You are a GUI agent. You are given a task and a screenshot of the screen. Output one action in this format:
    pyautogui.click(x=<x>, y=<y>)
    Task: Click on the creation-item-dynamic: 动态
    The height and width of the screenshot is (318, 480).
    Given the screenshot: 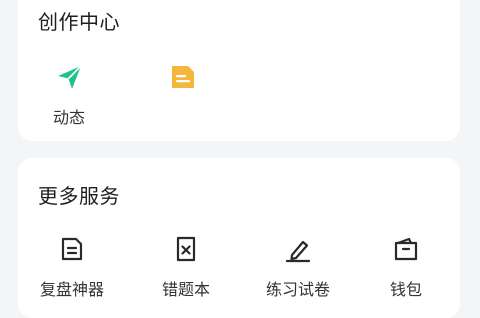 What is the action you would take?
    pyautogui.click(x=69, y=94)
    